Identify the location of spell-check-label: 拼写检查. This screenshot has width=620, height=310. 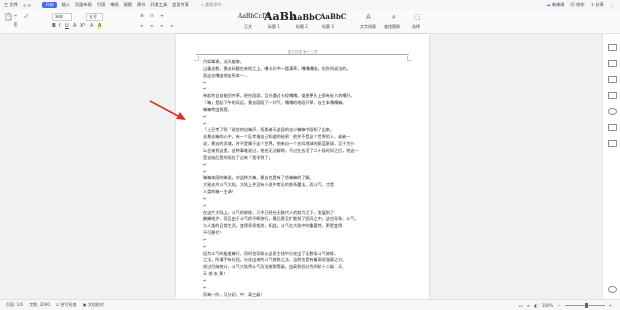
(68, 304).